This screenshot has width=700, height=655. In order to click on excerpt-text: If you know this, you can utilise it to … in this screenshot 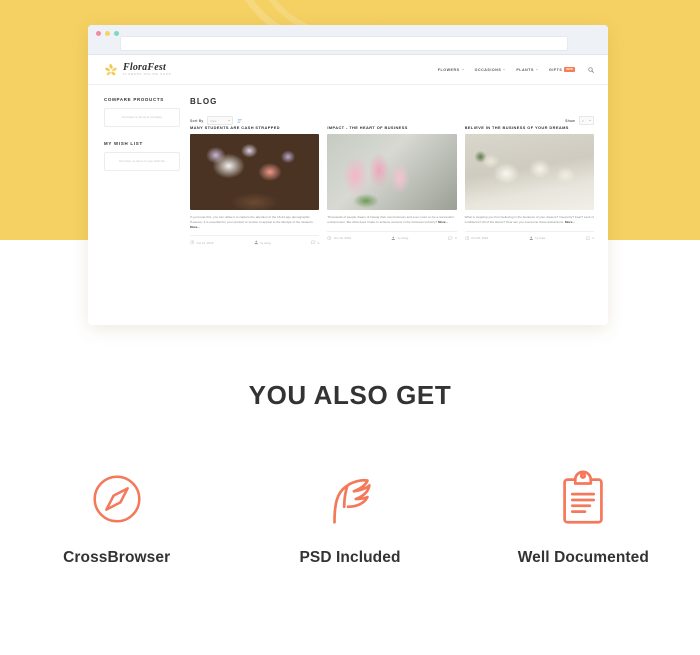, I will do `click(252, 219)`.